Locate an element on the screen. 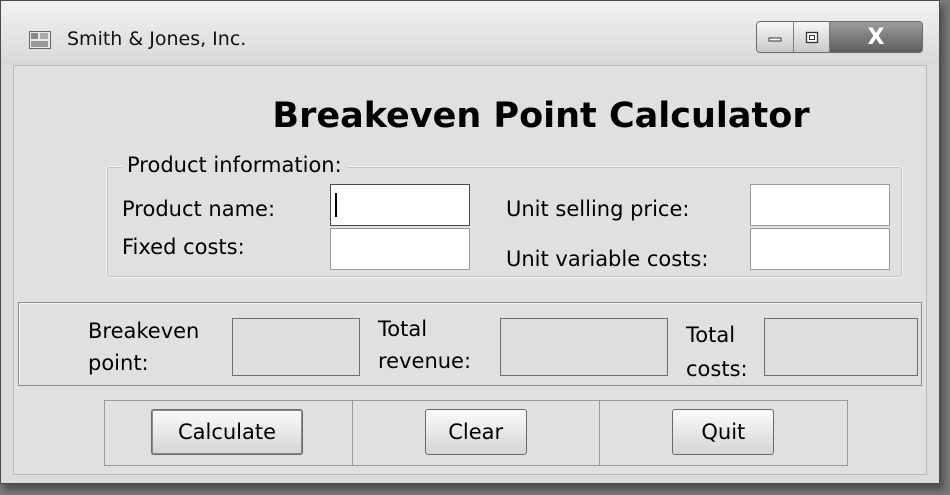  total-revenue-output is located at coordinates (584, 347).